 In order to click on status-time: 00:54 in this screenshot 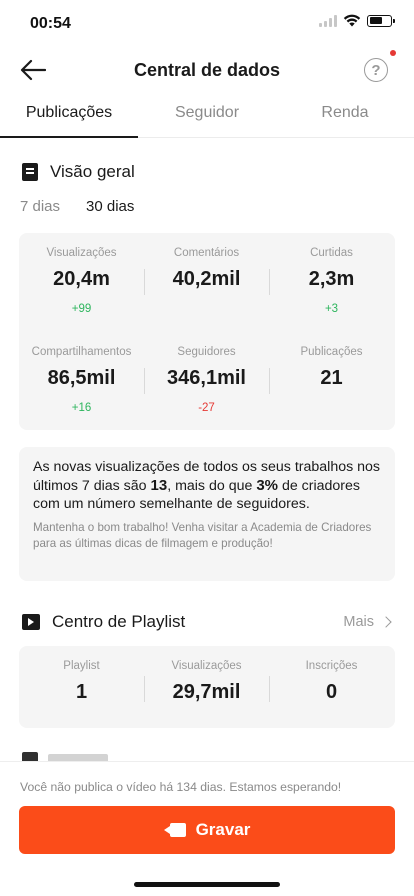, I will do `click(50, 23)`.